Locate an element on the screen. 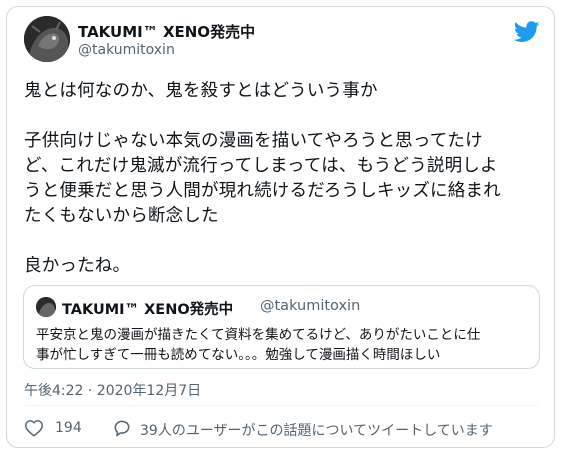 The image size is (561, 454). like-count: 194 is located at coordinates (68, 428).